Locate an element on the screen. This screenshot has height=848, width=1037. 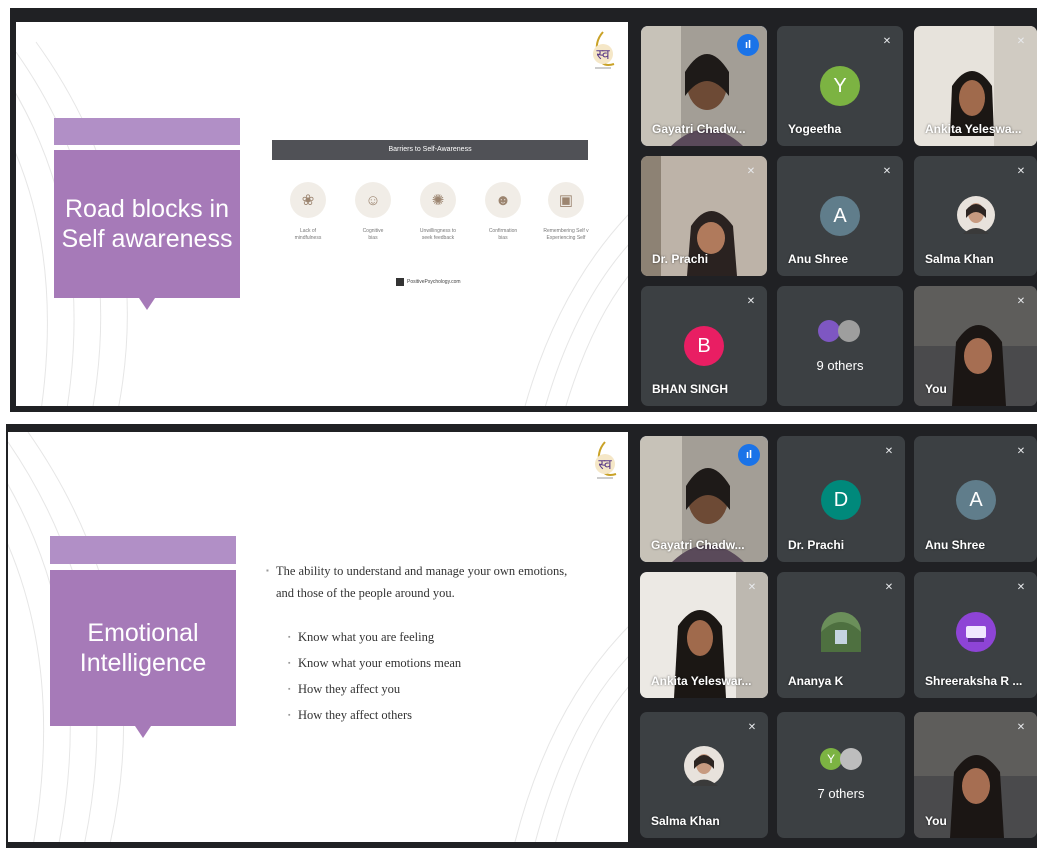
participant-tile: B ✕ BHAN SINGH is located at coordinates (704, 346).